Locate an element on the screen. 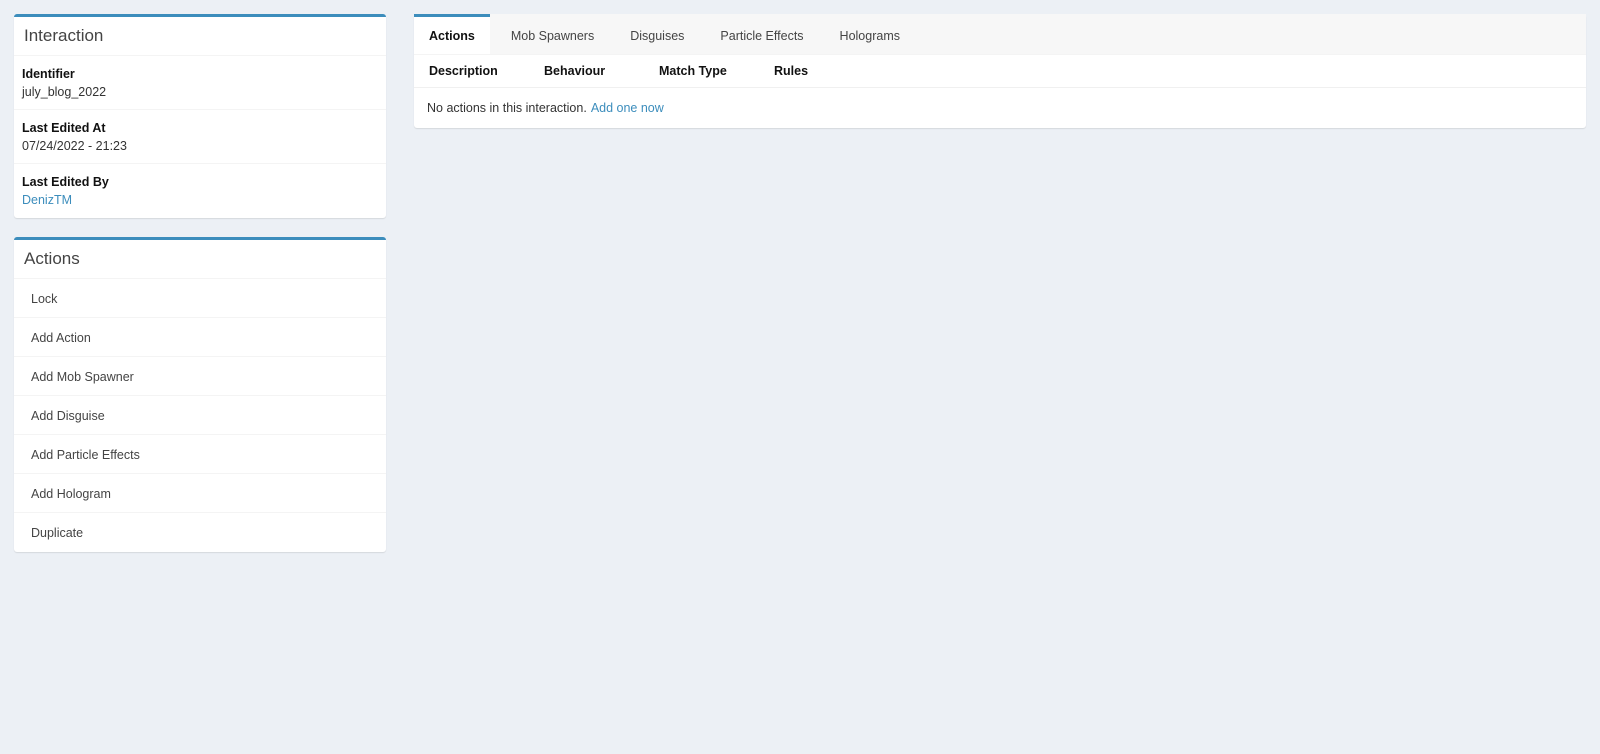  column-header-description: Description is located at coordinates (463, 71).